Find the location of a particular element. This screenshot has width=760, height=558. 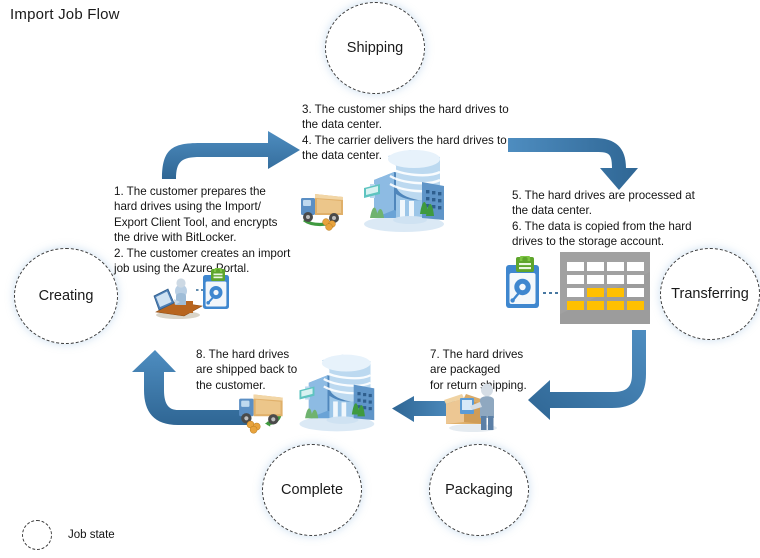

dashed-circle-icon is located at coordinates (37, 535).